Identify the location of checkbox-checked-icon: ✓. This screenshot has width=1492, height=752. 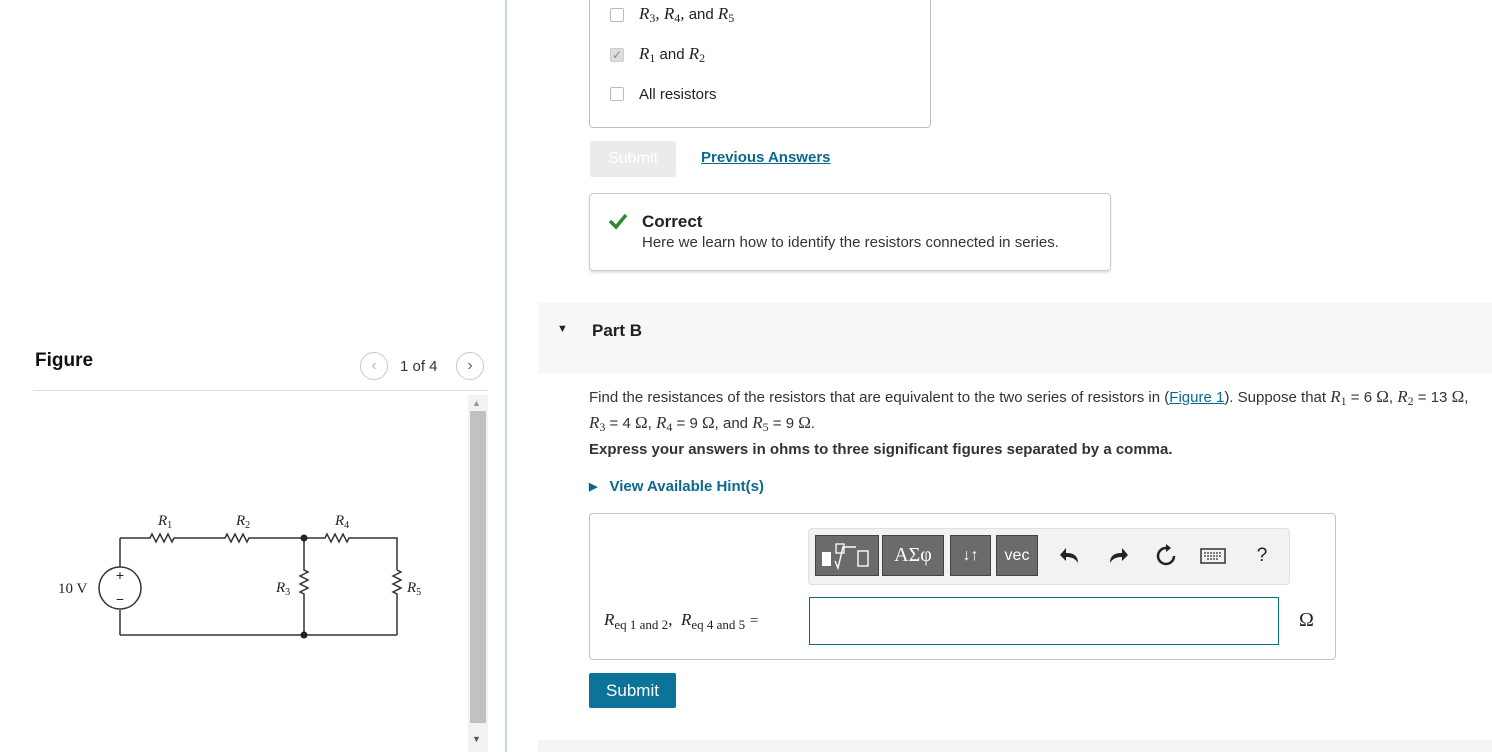
(617, 55).